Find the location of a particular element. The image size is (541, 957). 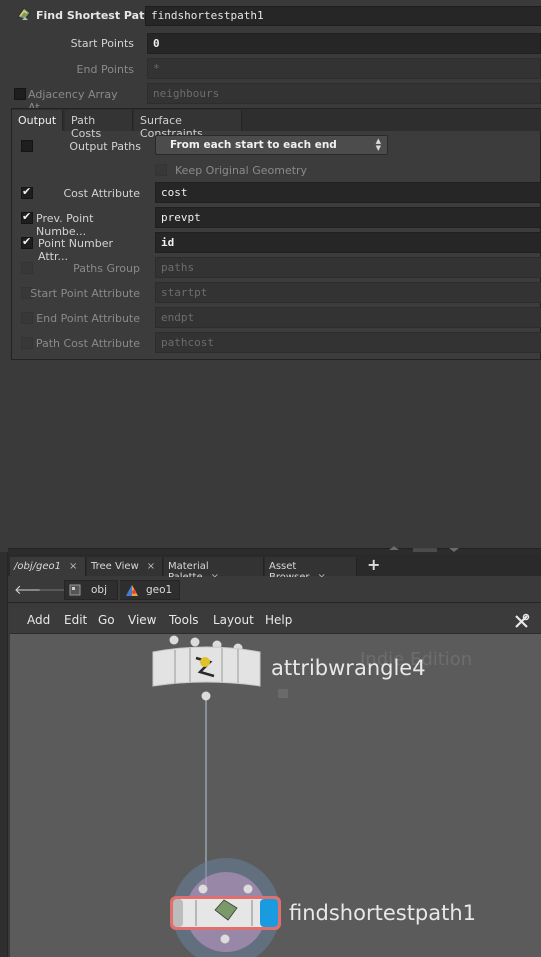

path-cost-attribute-label: Path Cost Attribute is located at coordinates (87, 343).